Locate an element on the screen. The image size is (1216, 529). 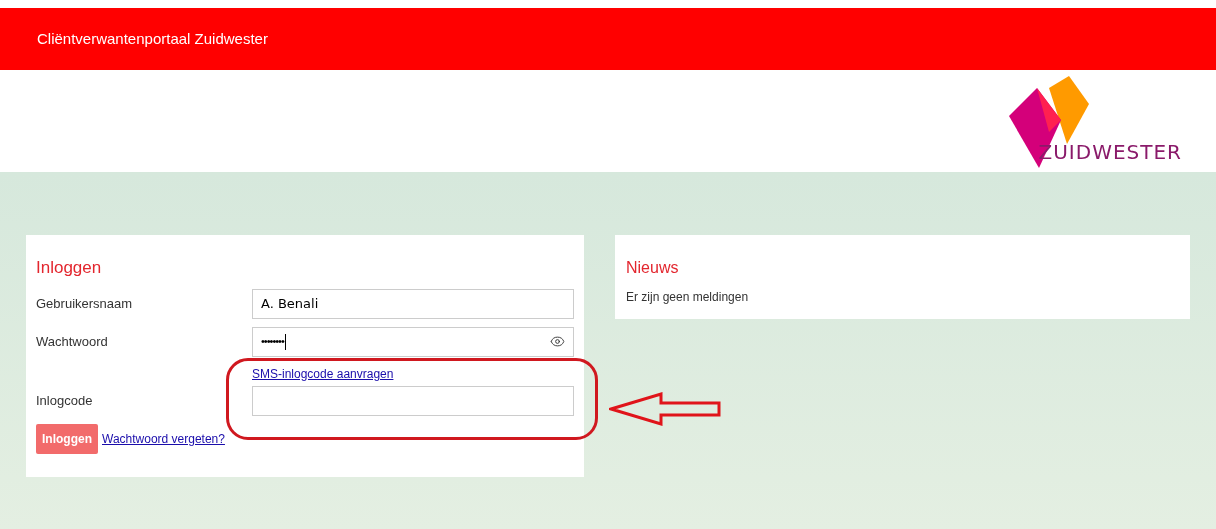
username-field: A. Benali is located at coordinates (413, 303).